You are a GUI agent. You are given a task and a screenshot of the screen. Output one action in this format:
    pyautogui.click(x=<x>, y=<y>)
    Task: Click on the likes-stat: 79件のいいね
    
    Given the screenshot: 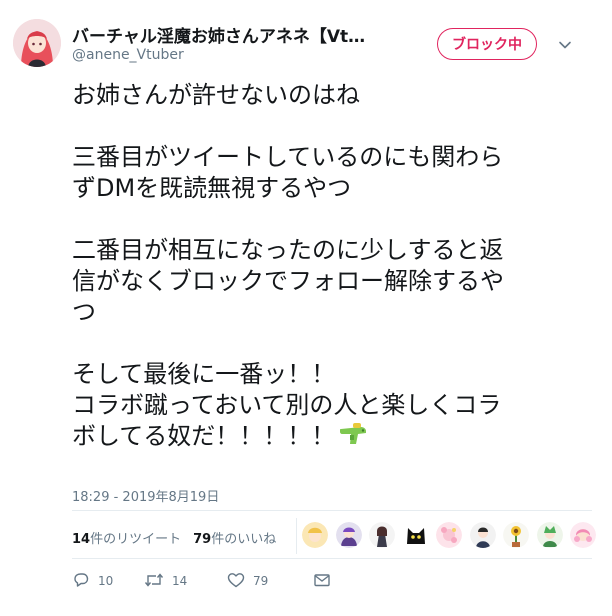 What is the action you would take?
    pyautogui.click(x=234, y=537)
    